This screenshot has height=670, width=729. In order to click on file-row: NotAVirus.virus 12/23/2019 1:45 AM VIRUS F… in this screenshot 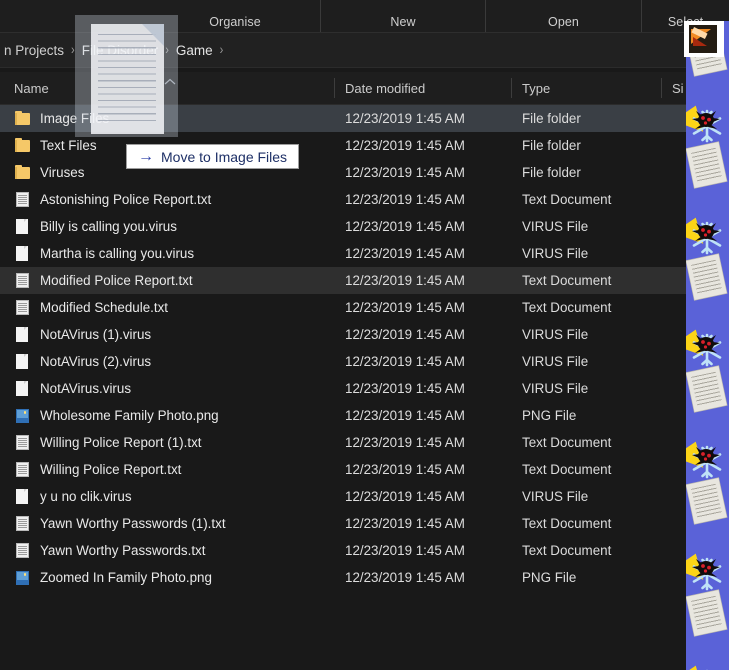, I will do `click(364, 388)`.